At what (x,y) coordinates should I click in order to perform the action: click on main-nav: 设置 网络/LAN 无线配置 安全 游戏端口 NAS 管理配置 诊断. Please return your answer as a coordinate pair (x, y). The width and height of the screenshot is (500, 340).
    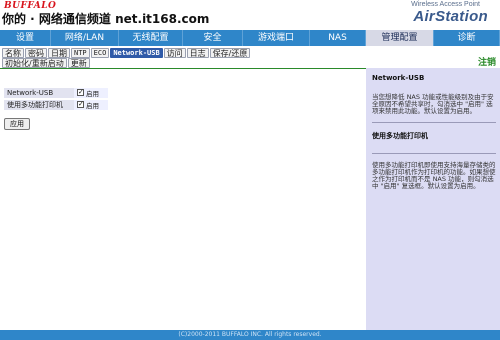
    Looking at the image, I should click on (250, 38).